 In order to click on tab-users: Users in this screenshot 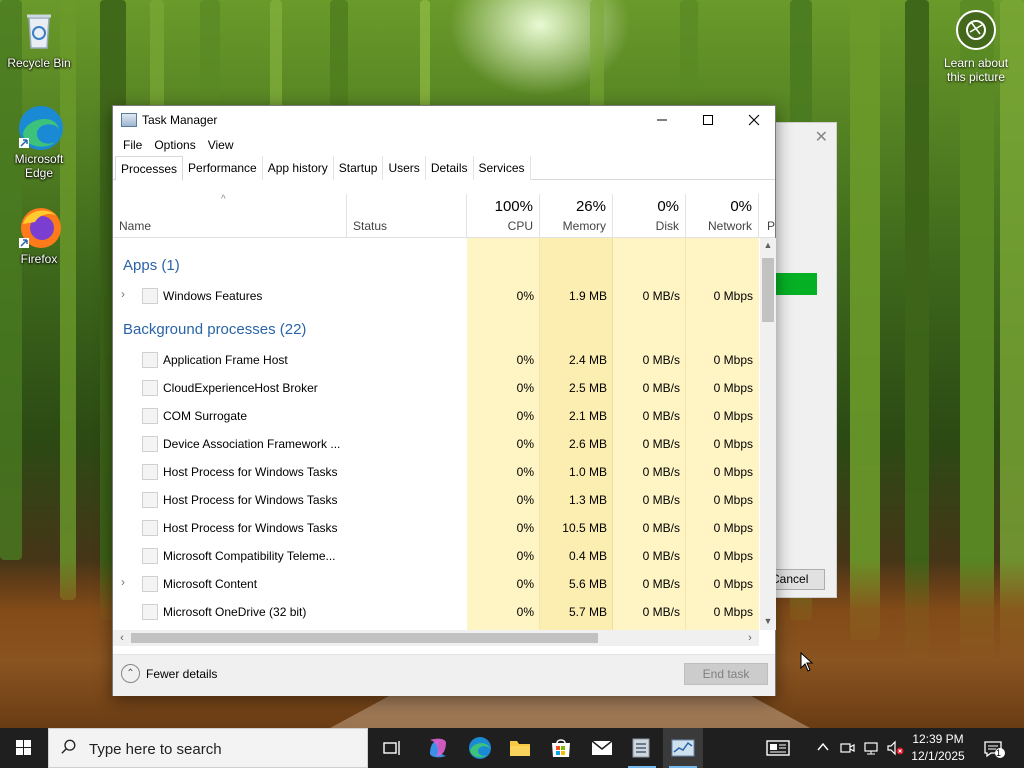, I will do `click(404, 168)`.